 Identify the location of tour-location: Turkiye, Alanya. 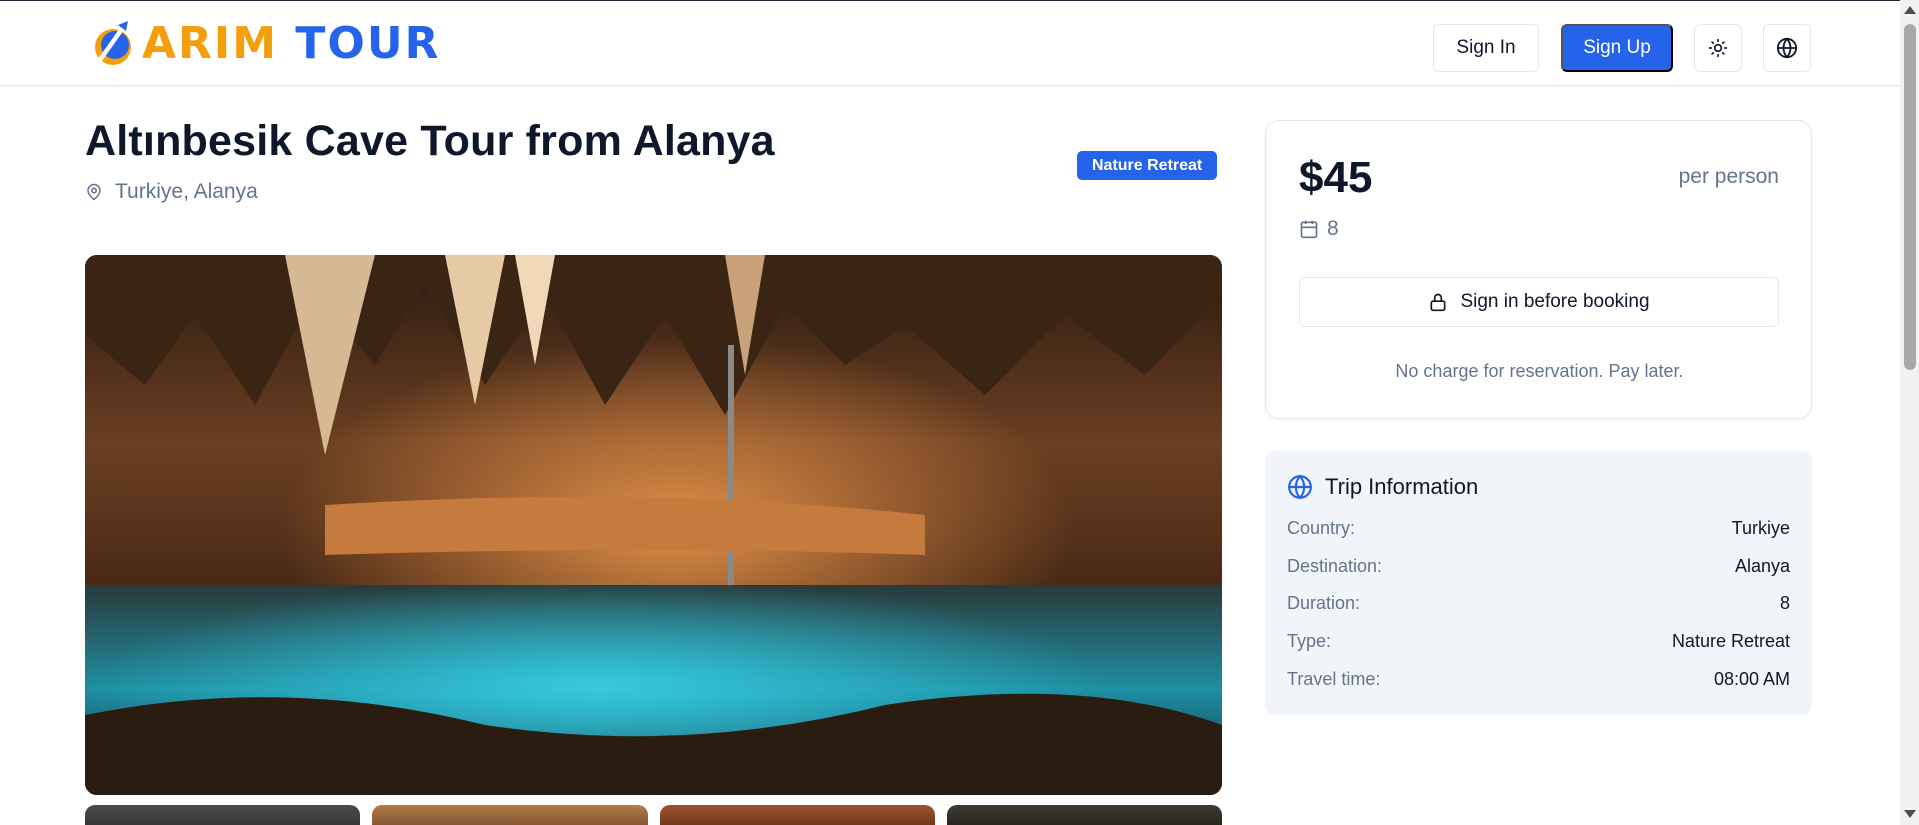
(171, 192).